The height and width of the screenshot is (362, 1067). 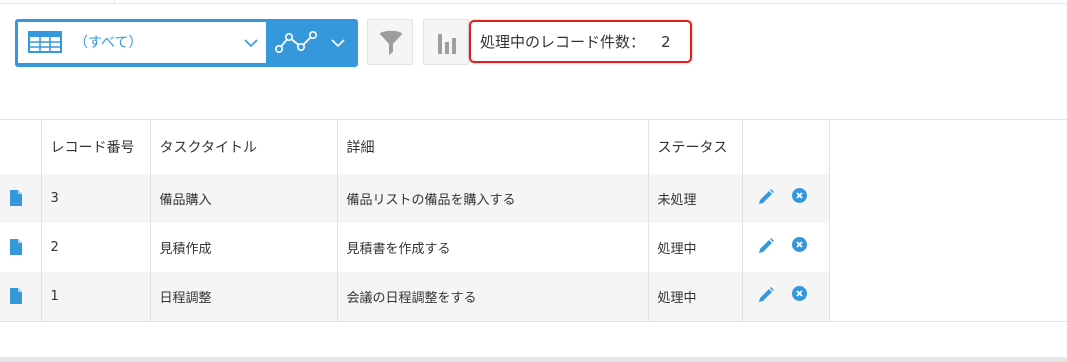 I want to click on header-detail-link, so click(x=21, y=146).